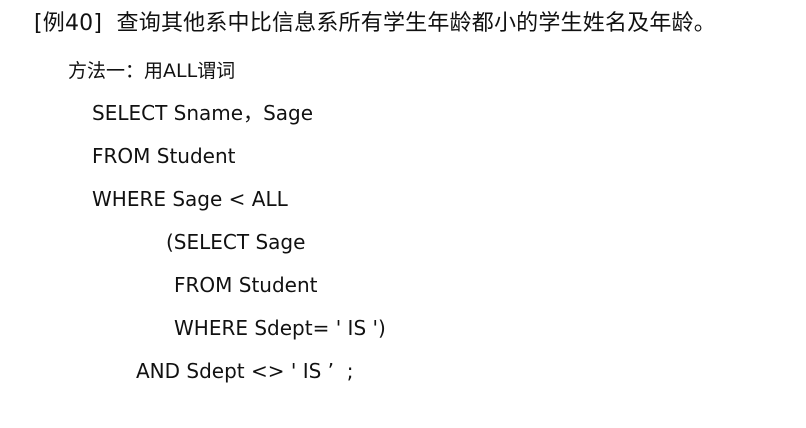  What do you see at coordinates (236, 242) in the screenshot?
I see `sql-line-subquery-select: (SELECT Sage` at bounding box center [236, 242].